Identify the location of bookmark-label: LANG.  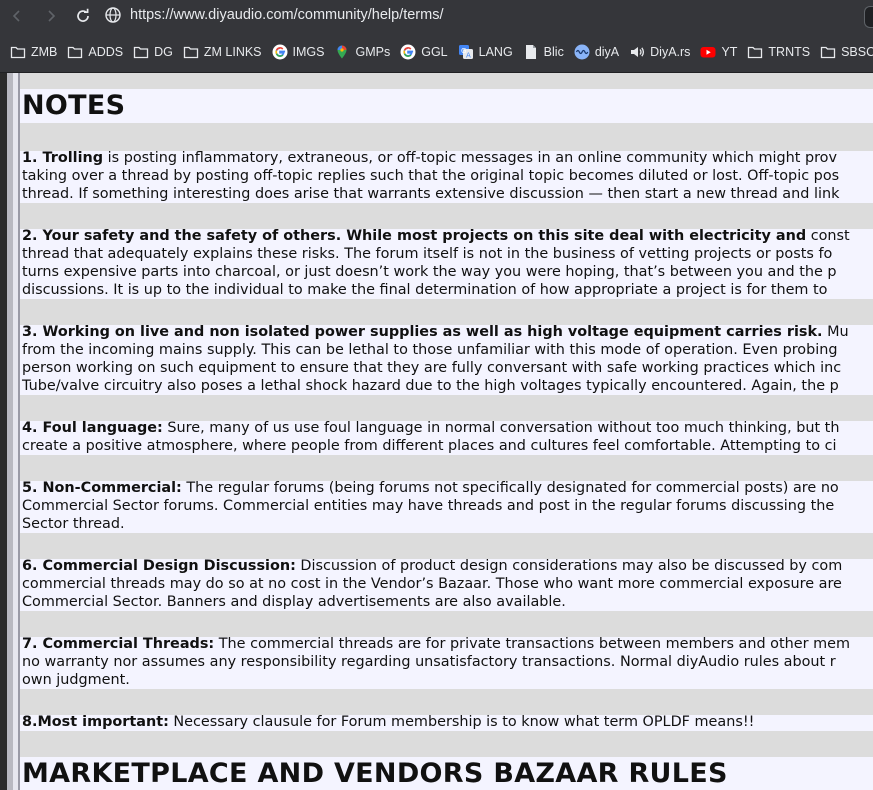
(495, 52).